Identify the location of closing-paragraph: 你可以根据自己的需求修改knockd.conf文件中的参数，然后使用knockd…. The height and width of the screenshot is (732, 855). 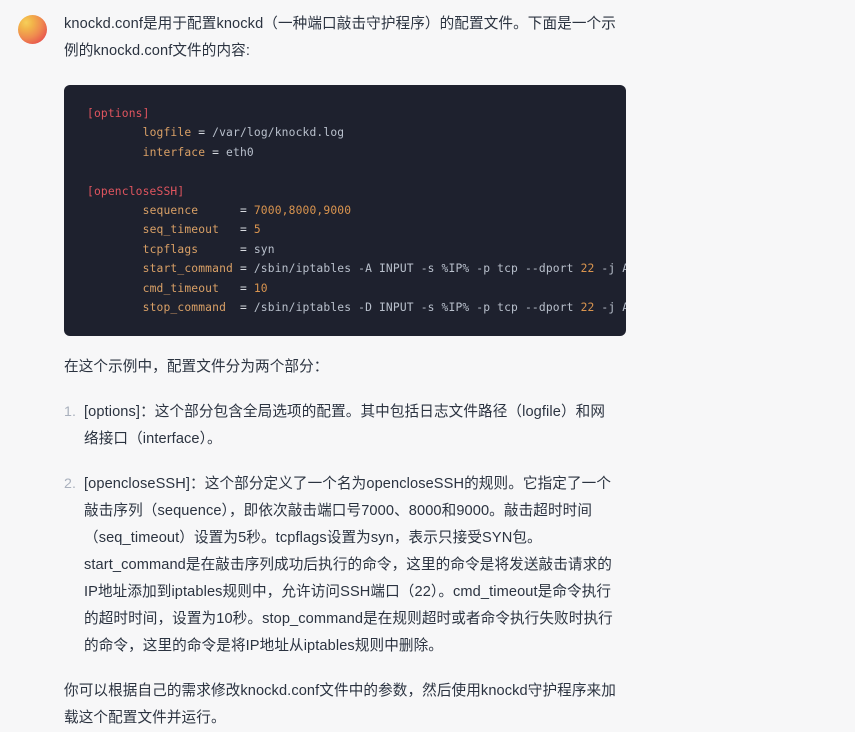
(340, 705).